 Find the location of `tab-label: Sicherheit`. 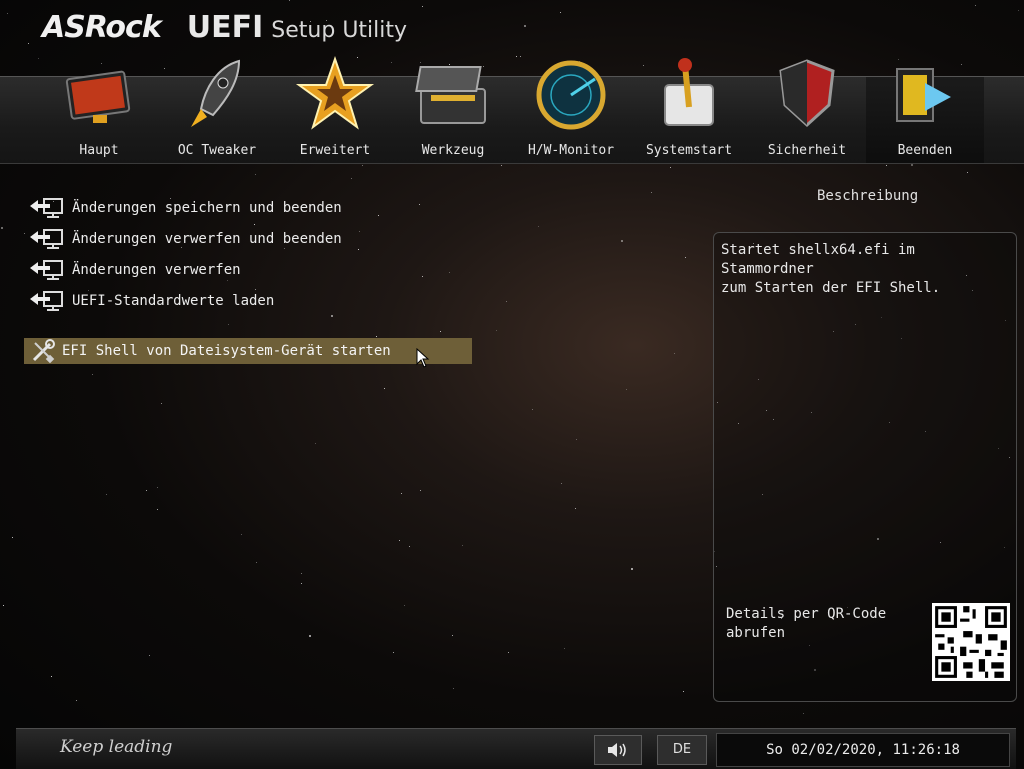

tab-label: Sicherheit is located at coordinates (807, 150).